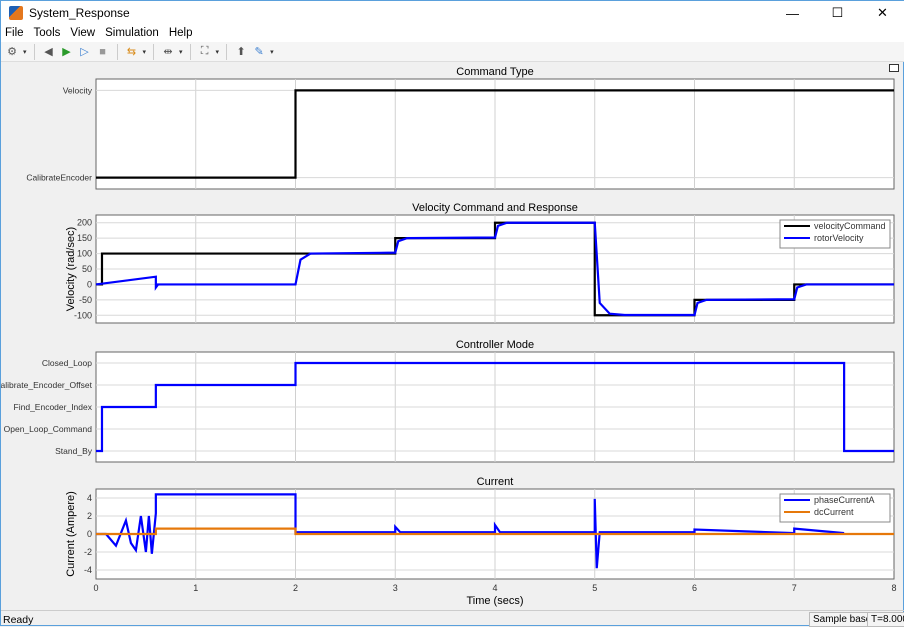 The height and width of the screenshot is (627, 904). I want to click on axes-title: Current, so click(495, 482).